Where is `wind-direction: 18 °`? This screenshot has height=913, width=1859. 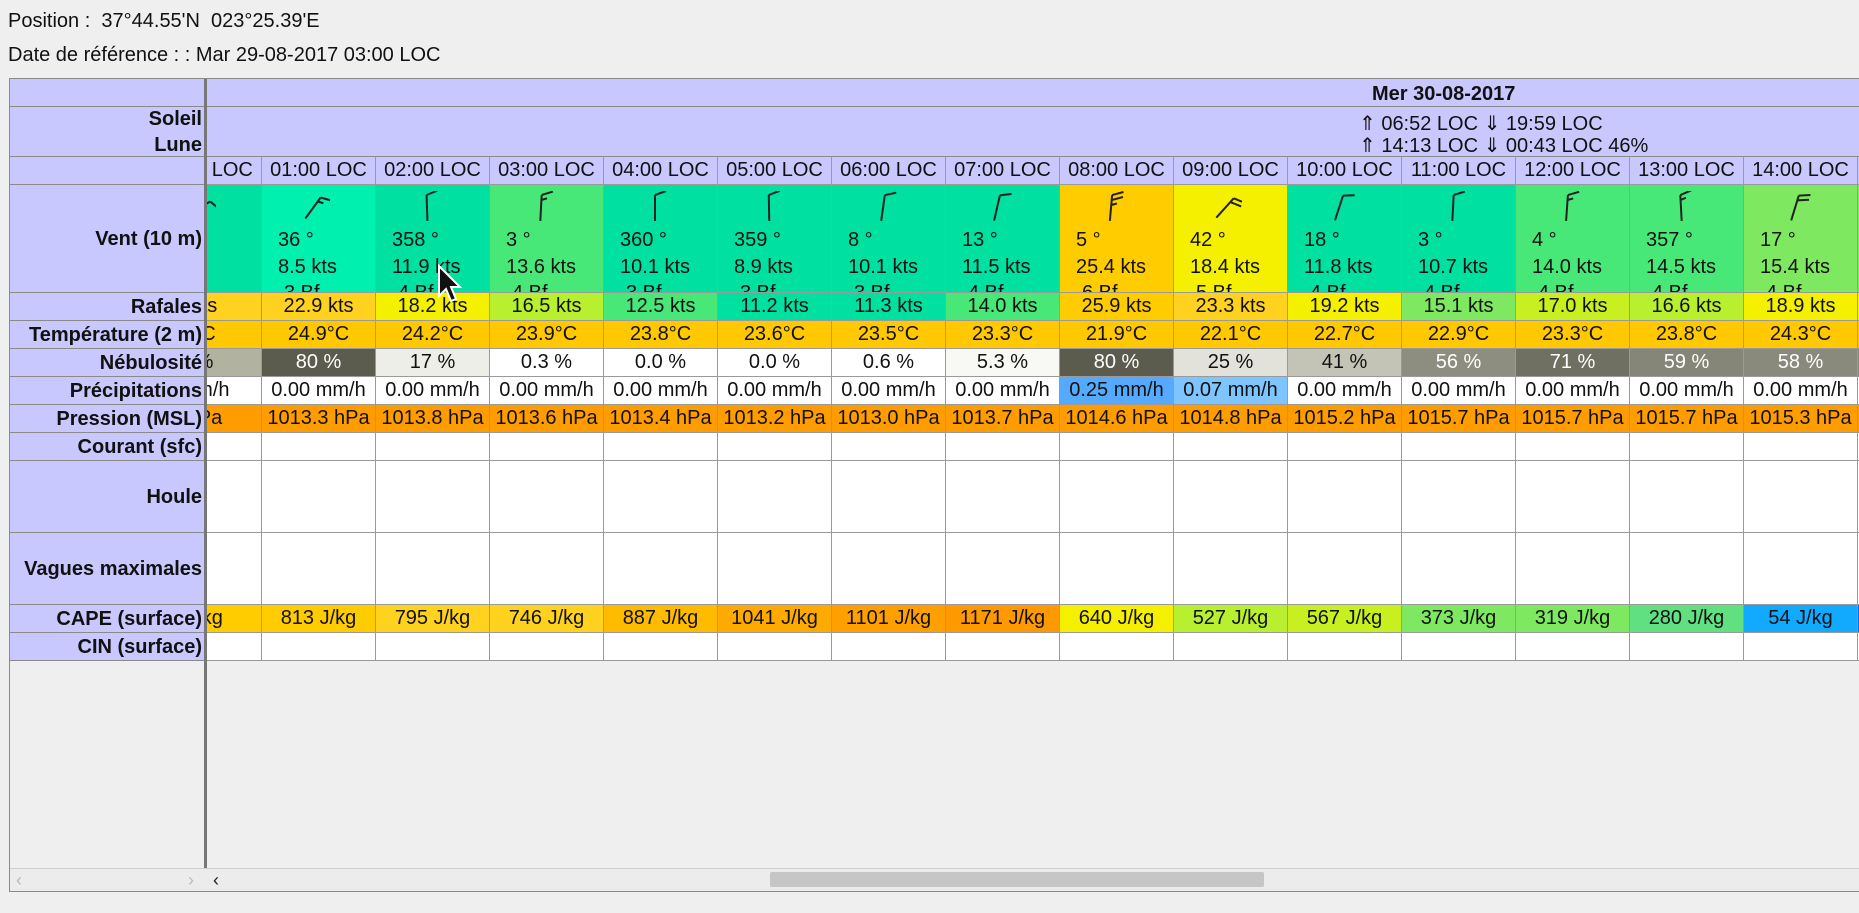
wind-direction: 18 ° is located at coordinates (1322, 240).